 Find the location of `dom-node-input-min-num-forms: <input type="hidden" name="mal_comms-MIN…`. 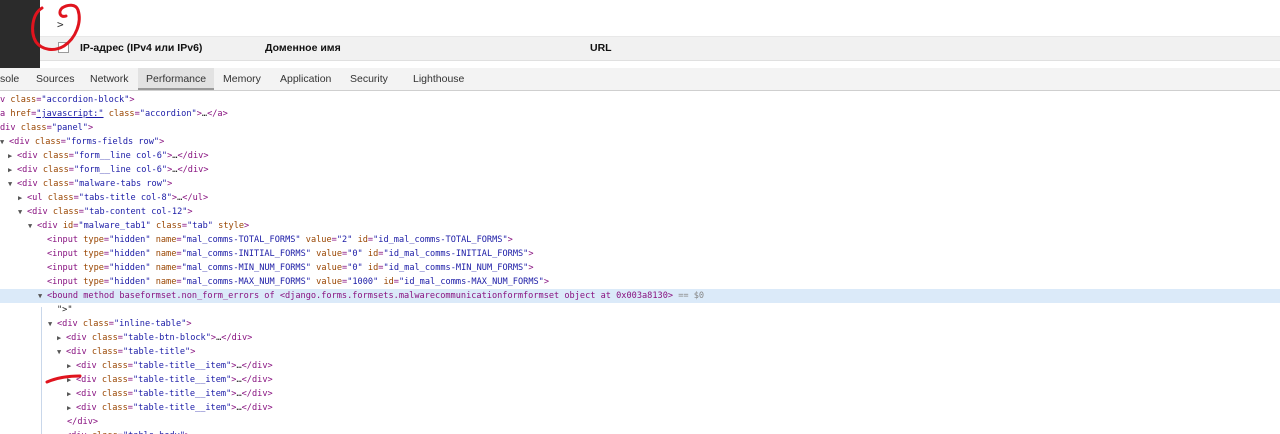

dom-node-input-min-num-forms: <input type="hidden" name="mal_comms-MIN… is located at coordinates (640, 268).